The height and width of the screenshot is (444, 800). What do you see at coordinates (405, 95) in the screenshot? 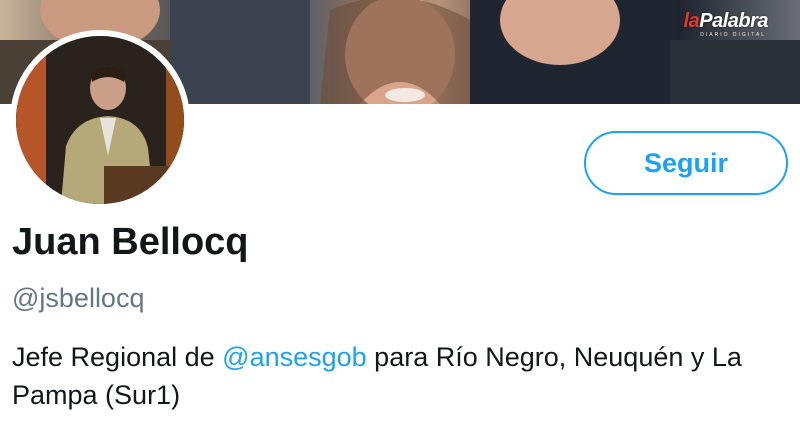
I see `banner-smile` at bounding box center [405, 95].